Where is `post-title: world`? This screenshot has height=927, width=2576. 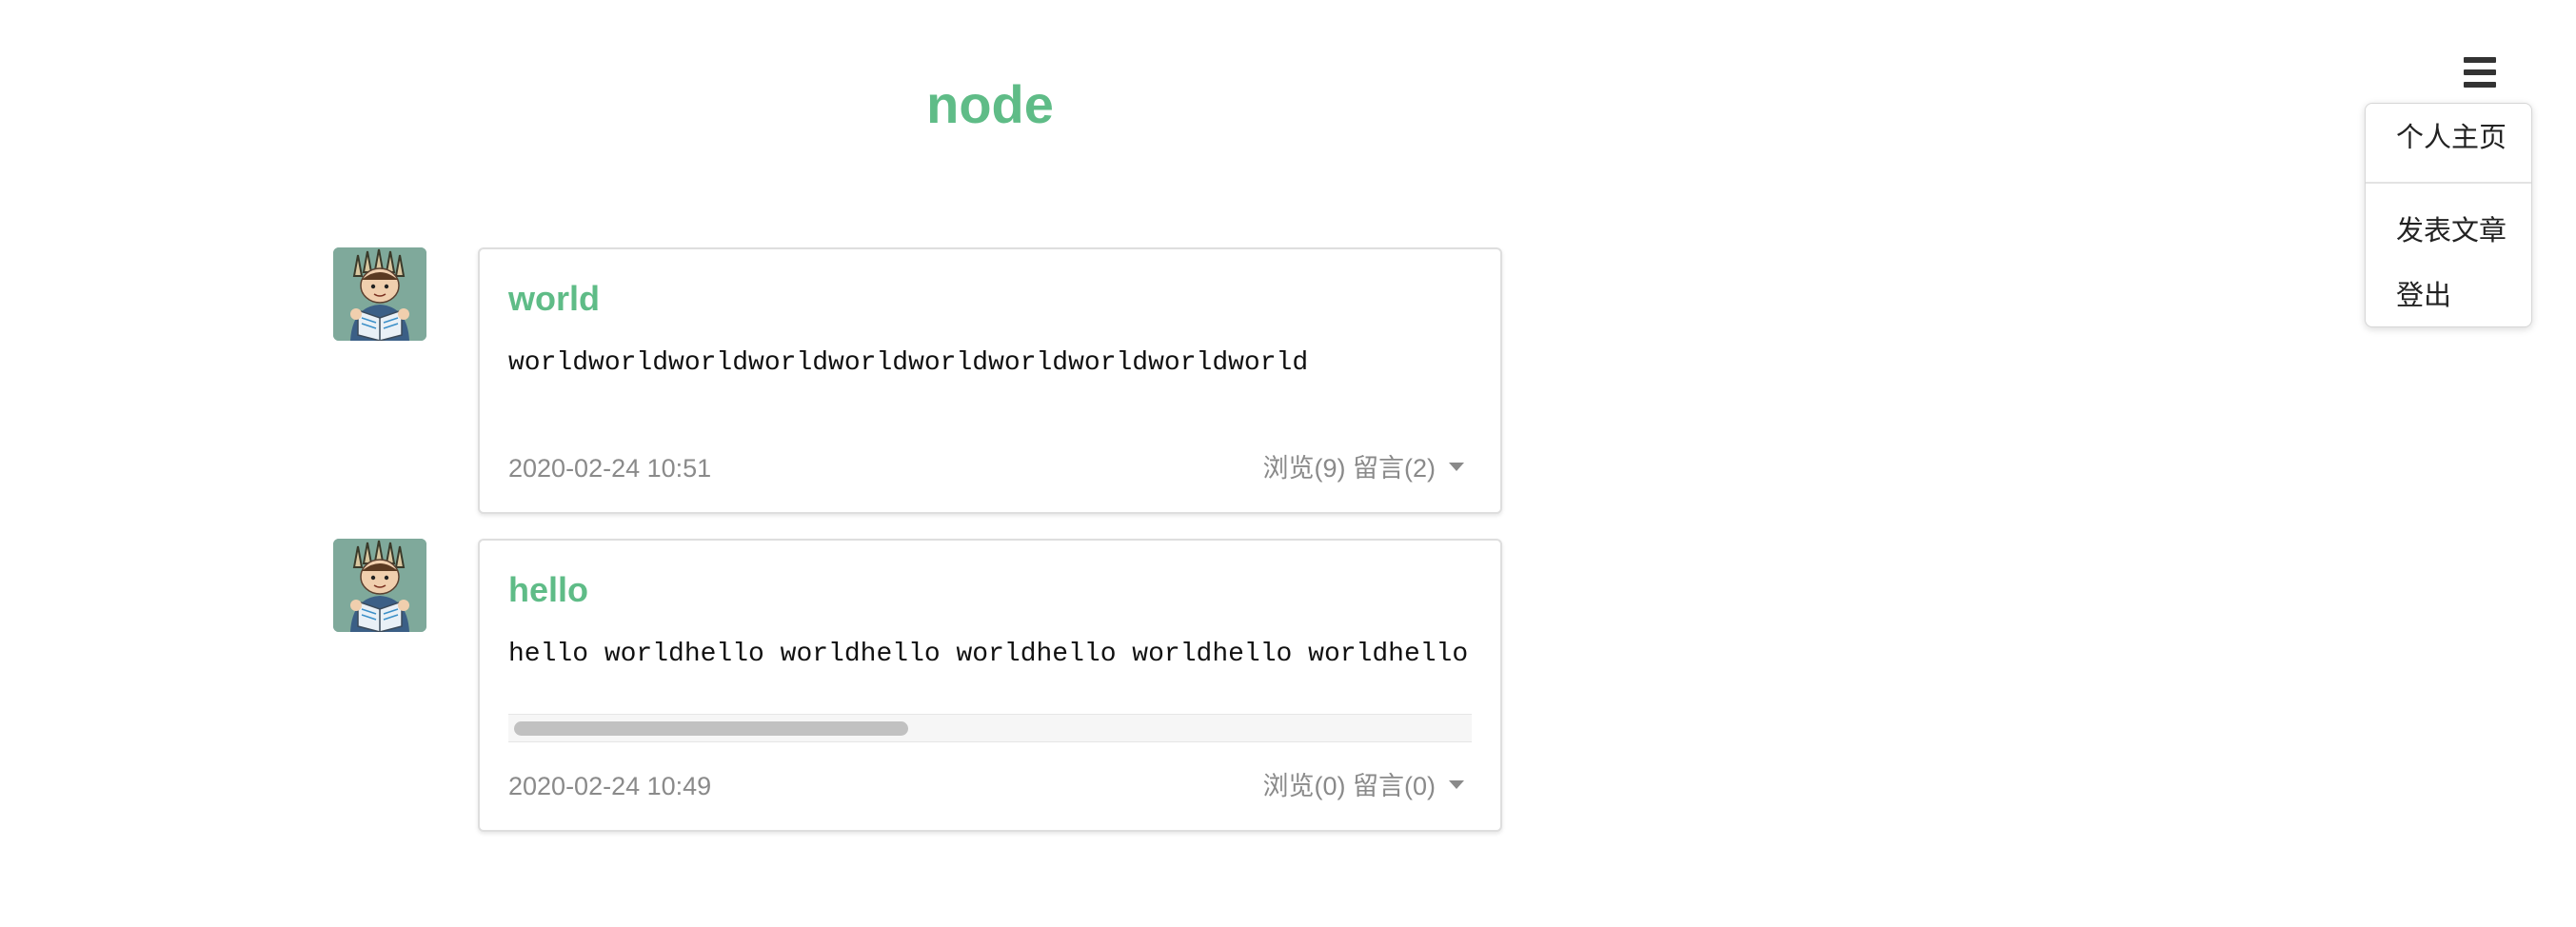 post-title: world is located at coordinates (554, 299).